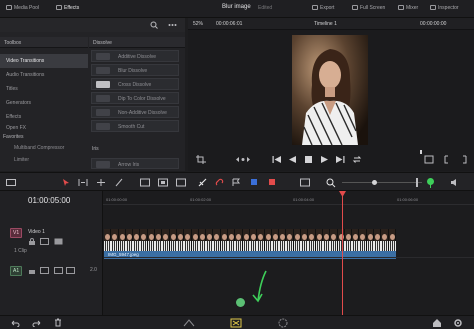 This screenshot has height=329, width=474. Describe the element at coordinates (95, 149) in the screenshot. I see `iris-header: Iris` at that location.